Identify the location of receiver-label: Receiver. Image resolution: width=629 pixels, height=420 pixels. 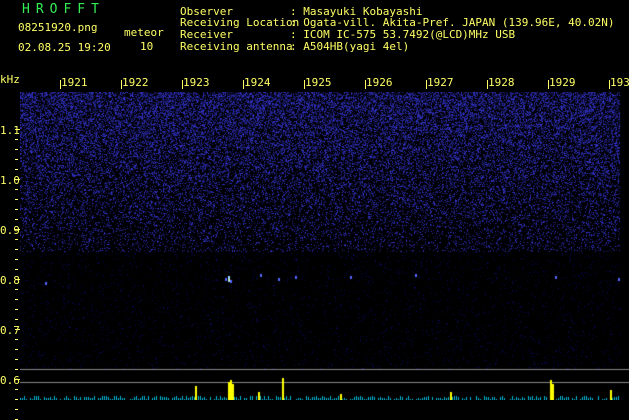
(206, 34).